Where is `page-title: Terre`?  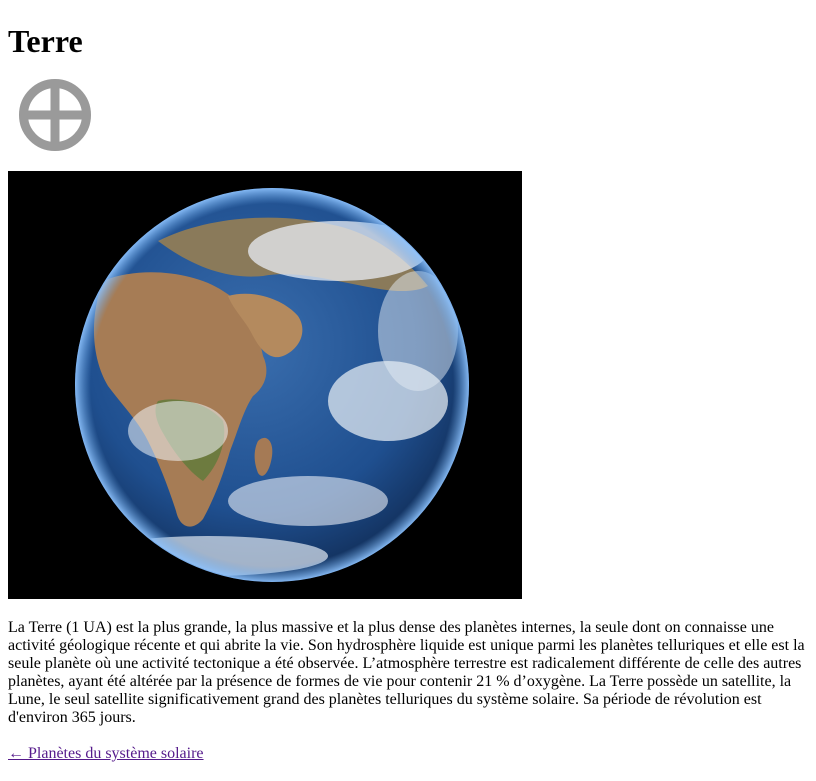 page-title: Terre is located at coordinates (45, 41).